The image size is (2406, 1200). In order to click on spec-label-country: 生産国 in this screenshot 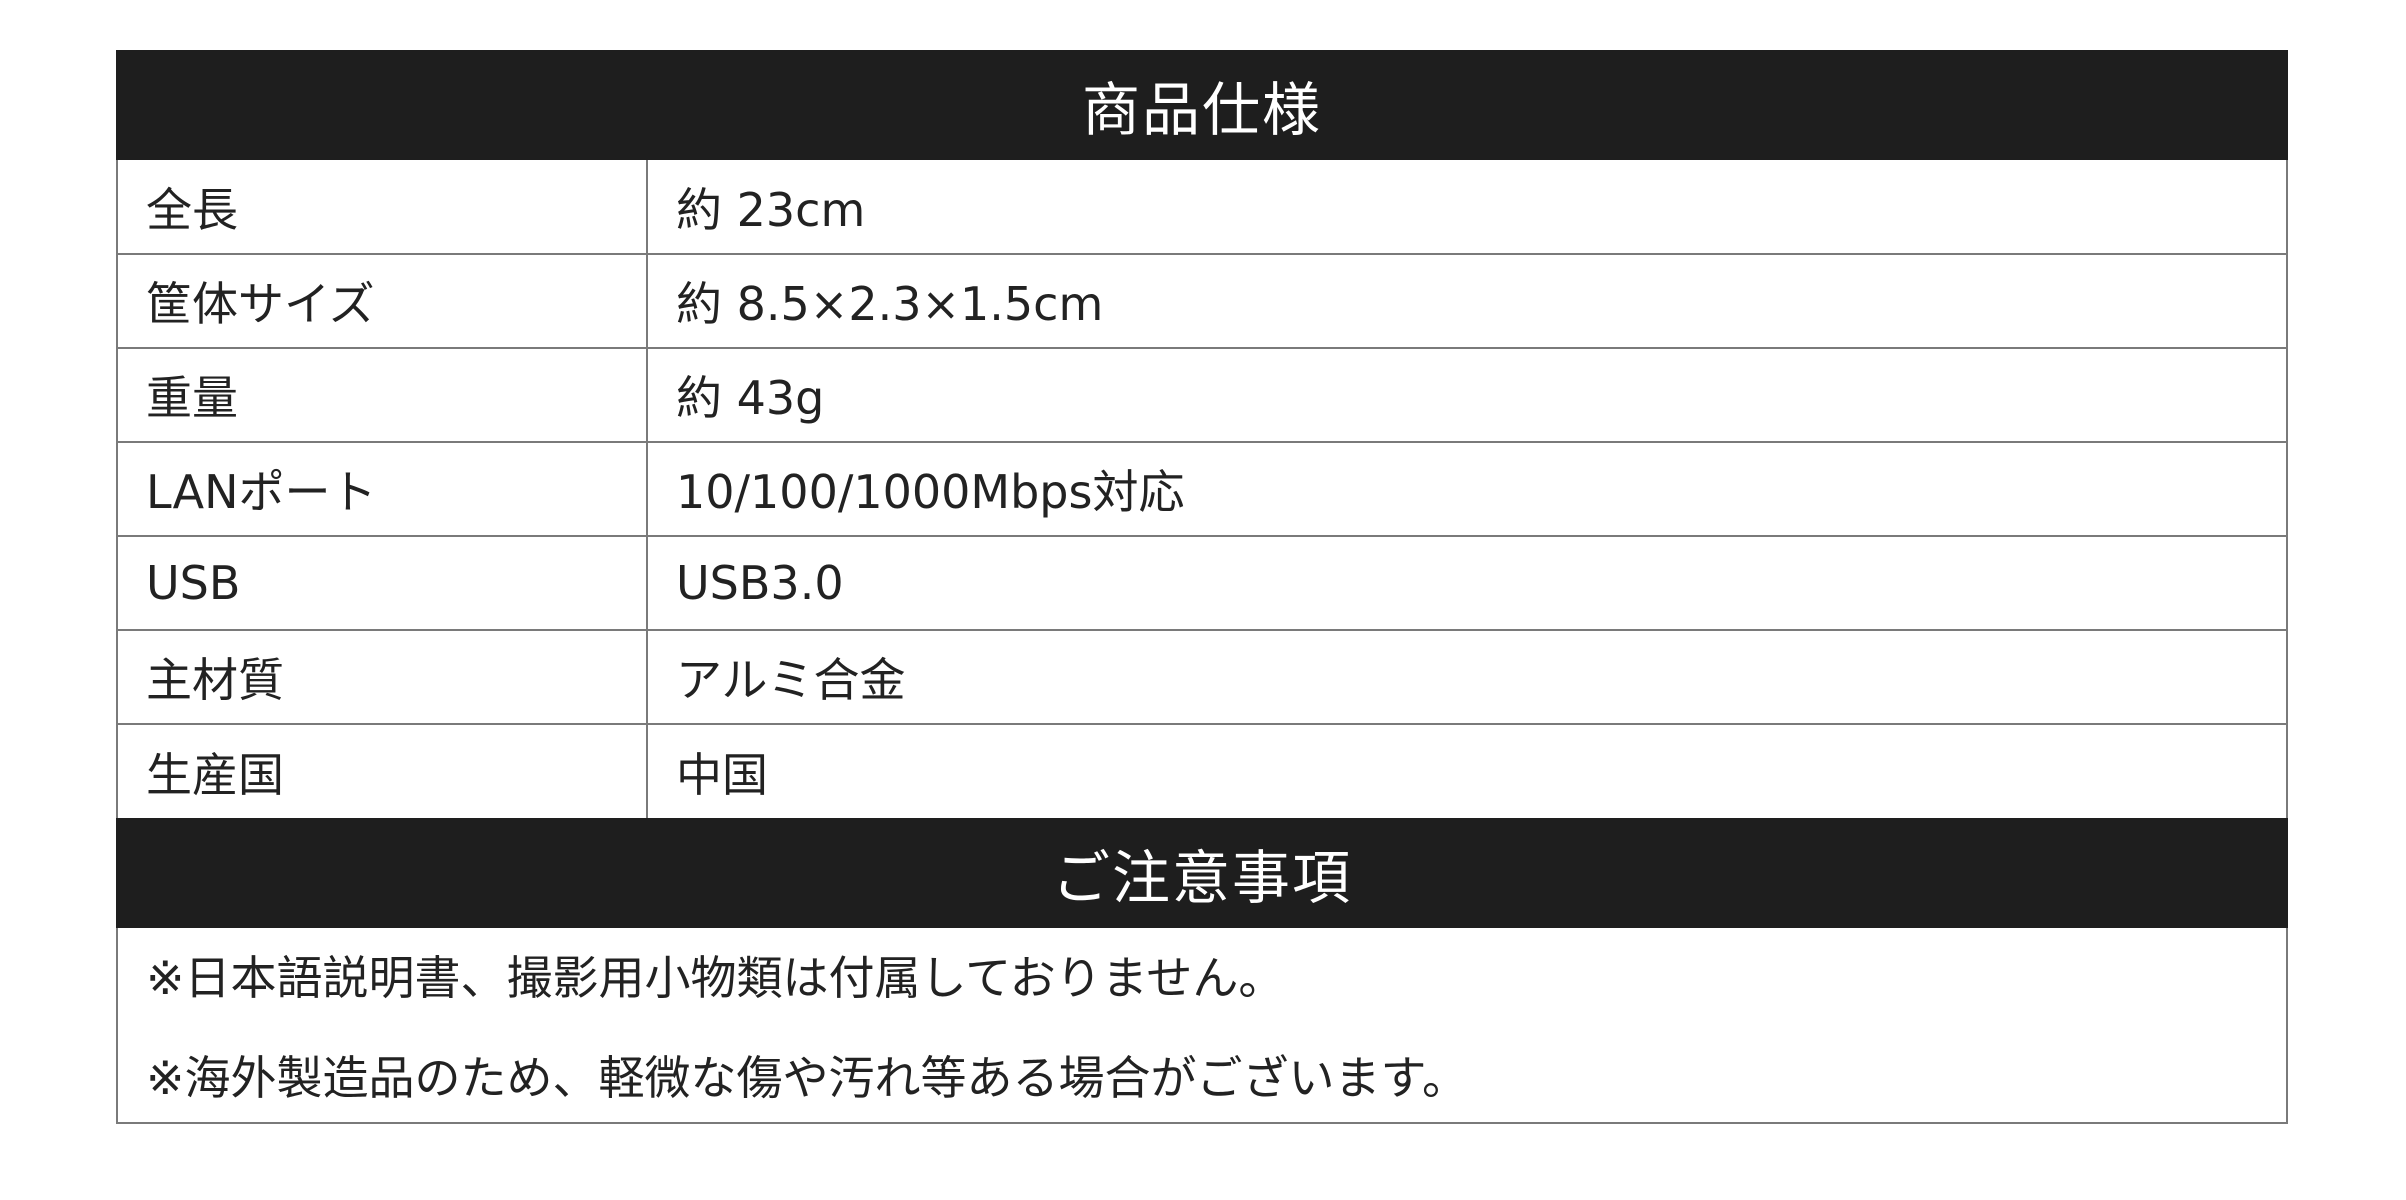, I will do `click(382, 770)`.